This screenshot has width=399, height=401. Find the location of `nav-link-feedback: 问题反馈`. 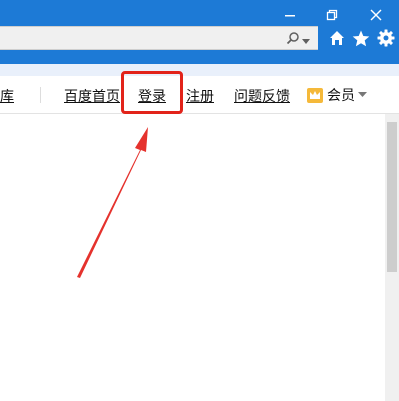

nav-link-feedback: 问题反馈 is located at coordinates (262, 96).